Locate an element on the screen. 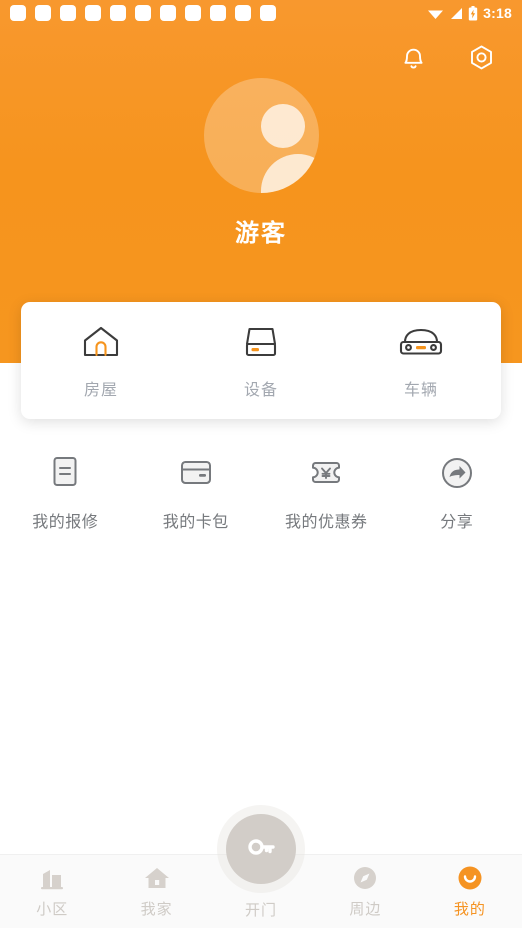  quick-label-coupons: 我的优惠券 is located at coordinates (326, 522).